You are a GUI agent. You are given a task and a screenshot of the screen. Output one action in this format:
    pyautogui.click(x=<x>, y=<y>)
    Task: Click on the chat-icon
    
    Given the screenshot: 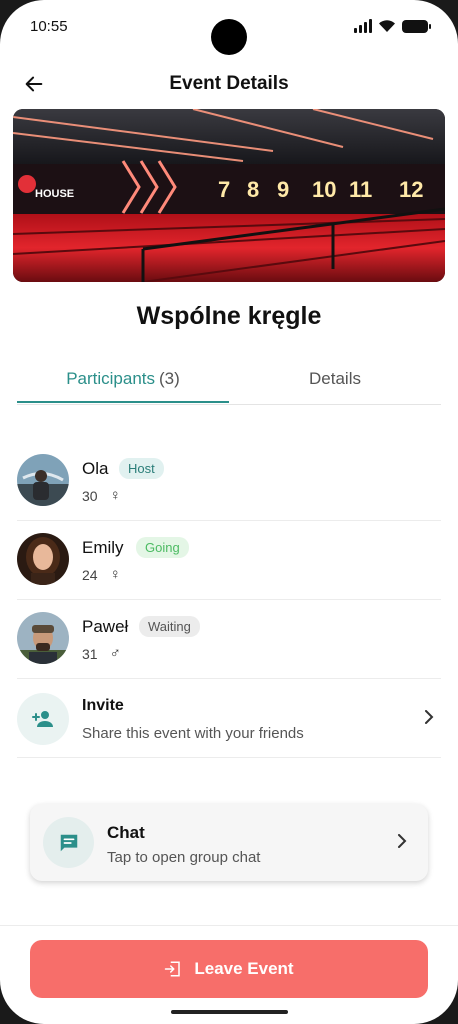 What is the action you would take?
    pyautogui.click(x=68, y=842)
    